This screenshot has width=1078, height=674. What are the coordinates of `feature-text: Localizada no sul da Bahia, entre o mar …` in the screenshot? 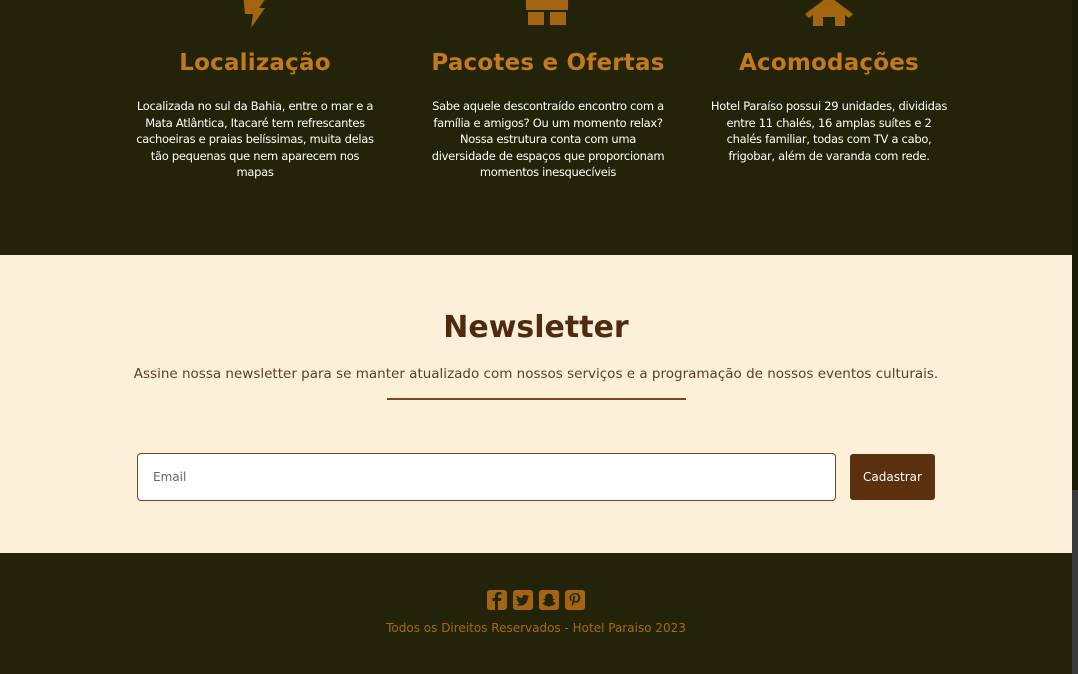 It's located at (255, 139).